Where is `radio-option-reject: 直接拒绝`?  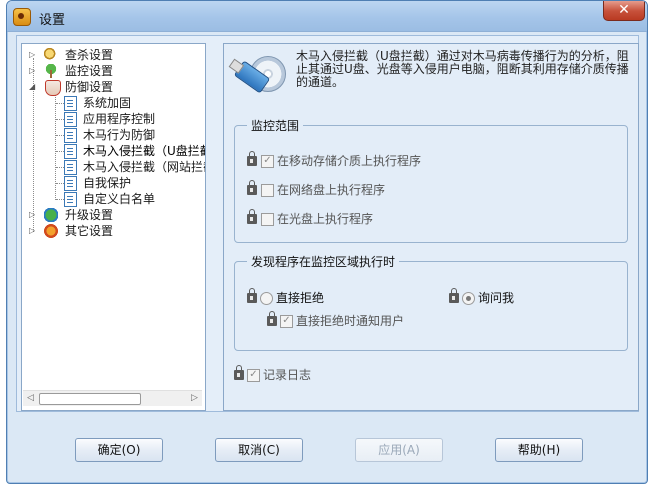
radio-option-reject: 直接拒绝 is located at coordinates (307, 297).